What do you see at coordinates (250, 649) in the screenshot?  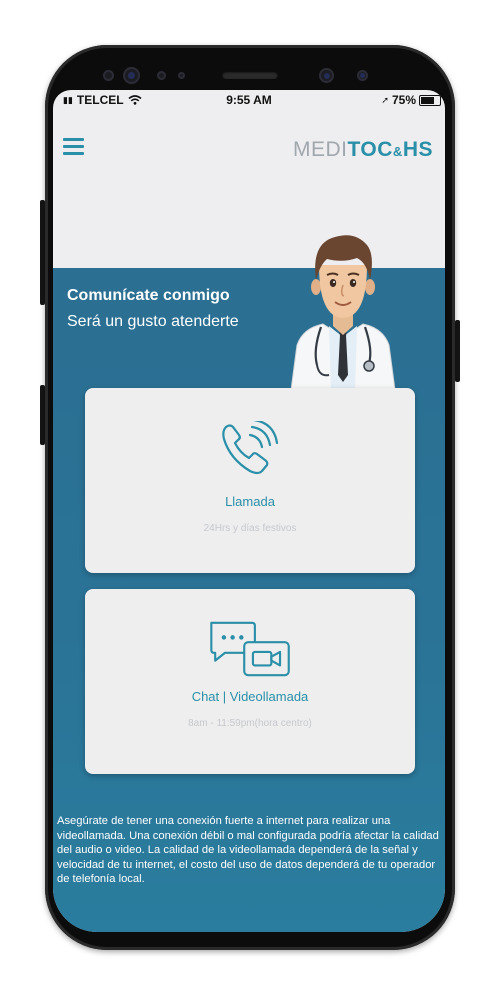 I see `chat-video-icon` at bounding box center [250, 649].